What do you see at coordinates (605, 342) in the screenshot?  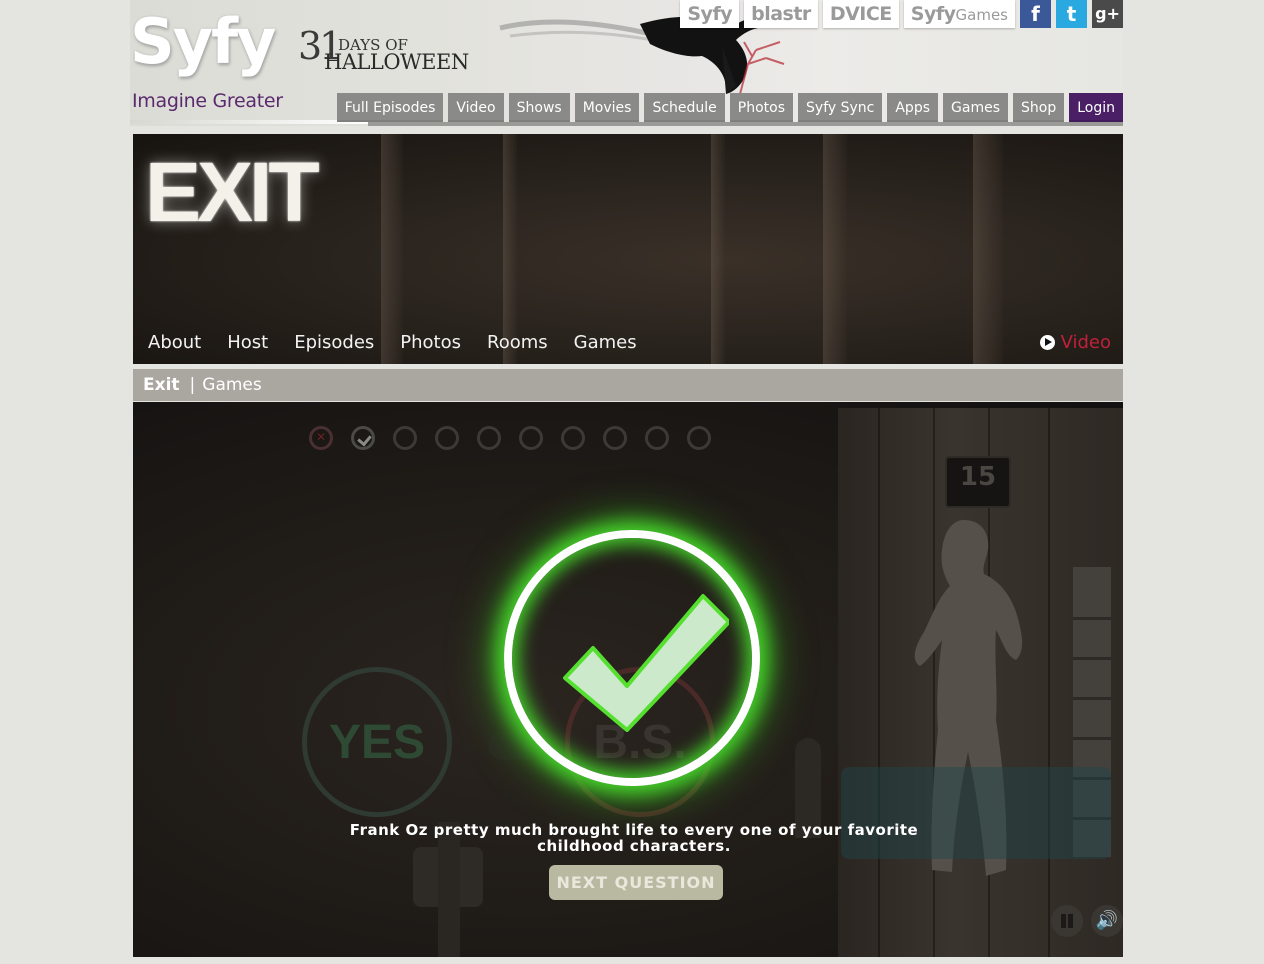 I see `show-nav-games: Games` at bounding box center [605, 342].